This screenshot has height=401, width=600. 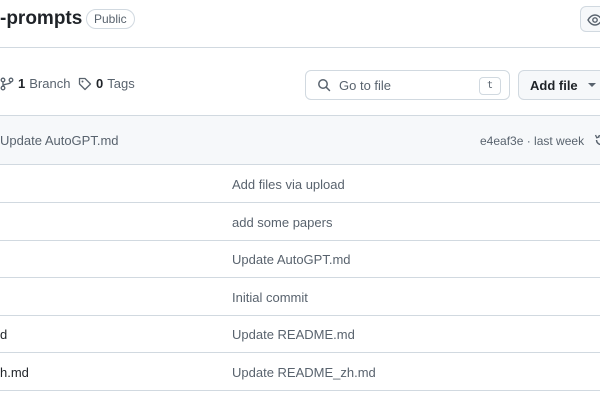 I want to click on eye-icon, so click(x=593, y=20).